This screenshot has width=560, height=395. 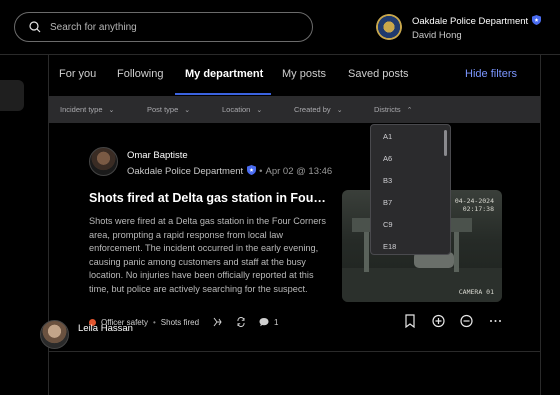 I want to click on hide-filters-link: Hide filters, so click(x=491, y=74).